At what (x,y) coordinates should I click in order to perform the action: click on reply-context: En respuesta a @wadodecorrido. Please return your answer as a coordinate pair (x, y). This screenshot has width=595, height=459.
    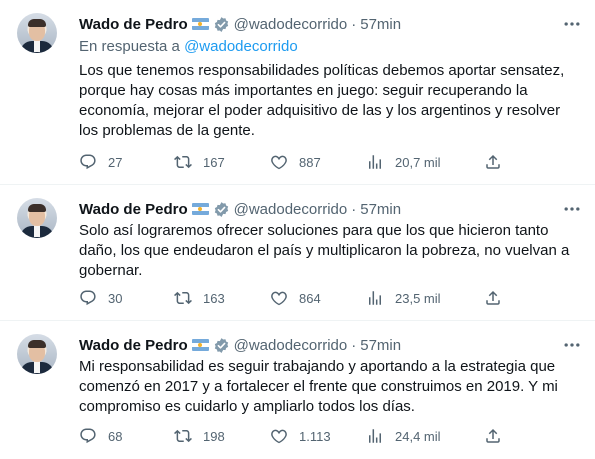
    Looking at the image, I should click on (188, 46).